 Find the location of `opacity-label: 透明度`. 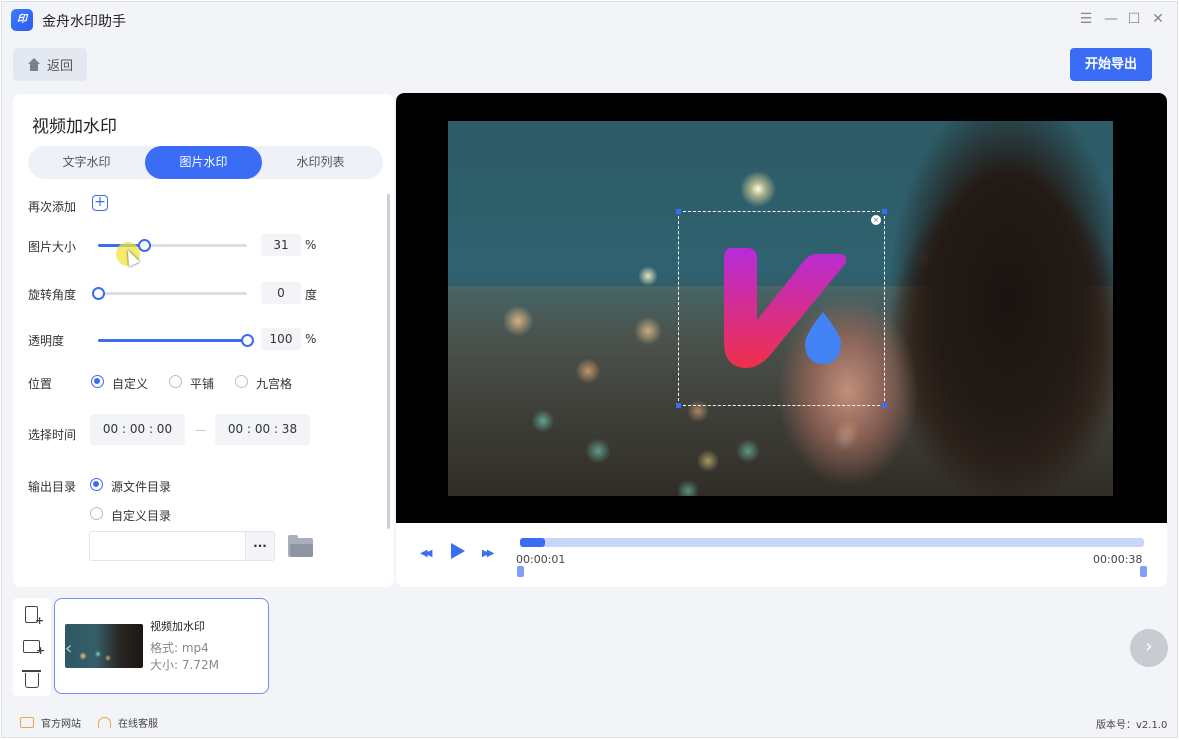

opacity-label: 透明度 is located at coordinates (46, 341).